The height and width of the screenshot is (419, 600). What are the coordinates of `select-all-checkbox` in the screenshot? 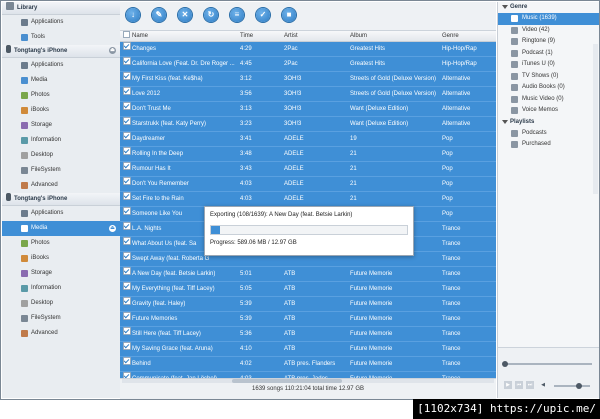 It's located at (126, 34).